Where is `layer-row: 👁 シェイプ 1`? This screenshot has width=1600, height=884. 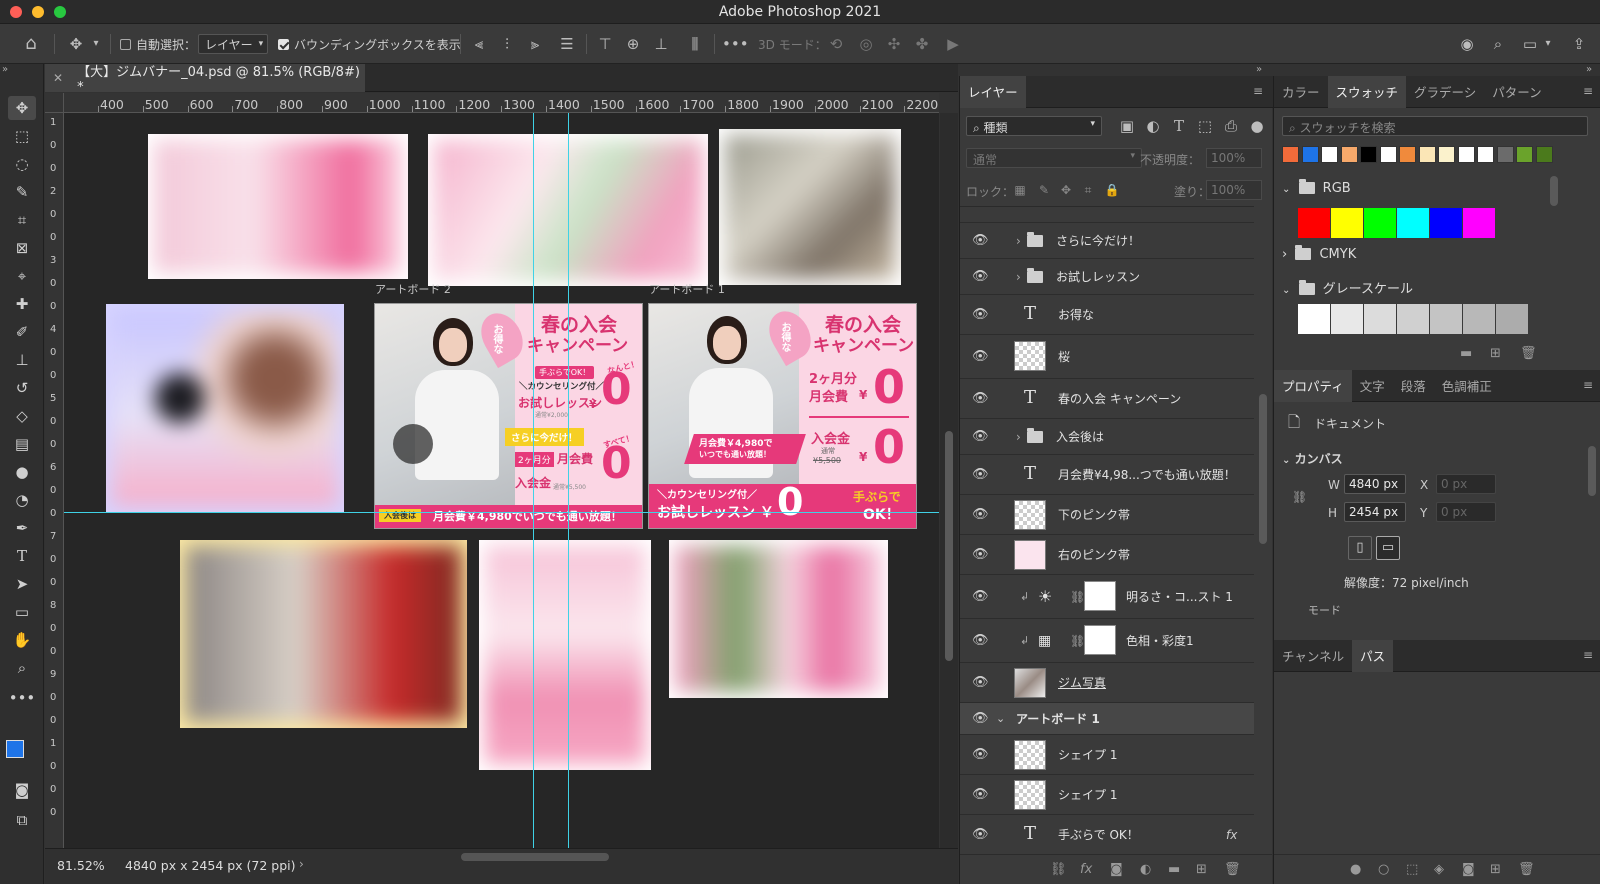
layer-row: 👁 シェイプ 1 is located at coordinates (1107, 755).